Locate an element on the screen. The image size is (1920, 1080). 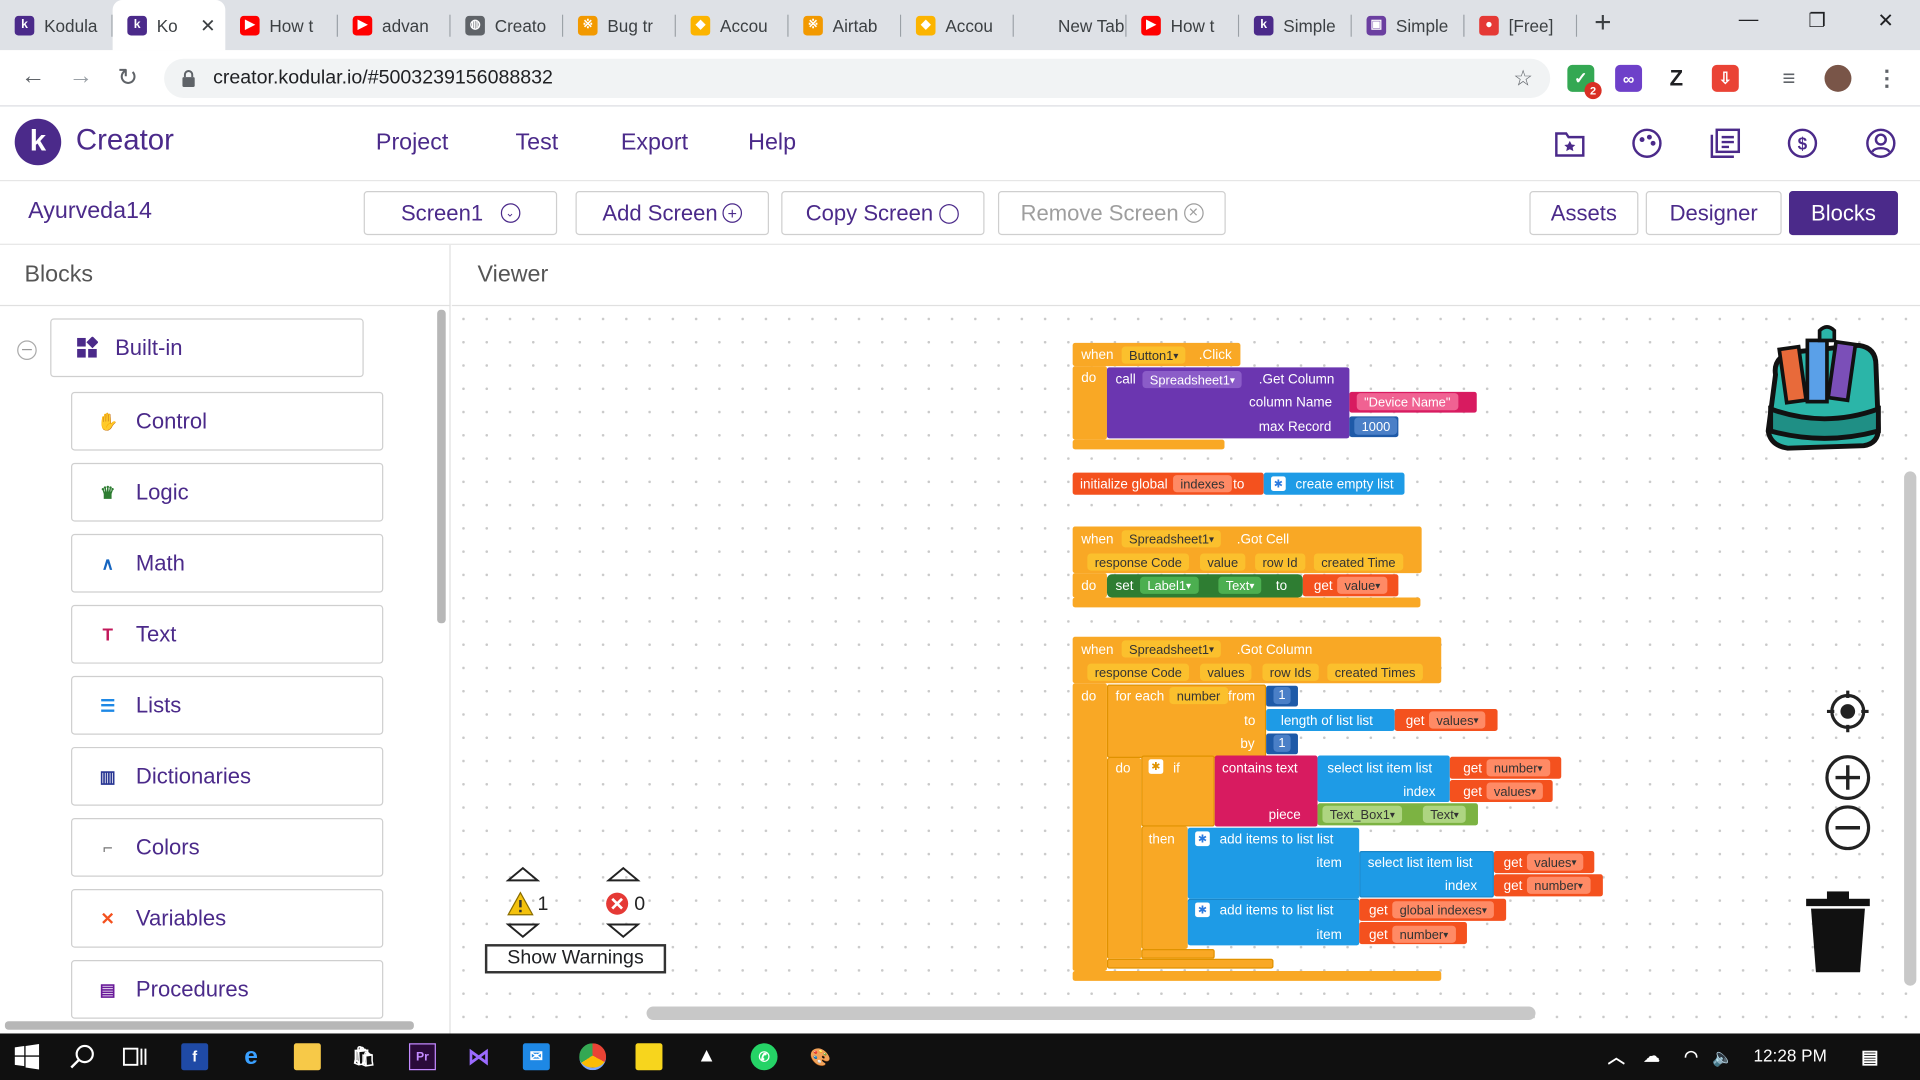
back-icon: ← is located at coordinates (33, 76).